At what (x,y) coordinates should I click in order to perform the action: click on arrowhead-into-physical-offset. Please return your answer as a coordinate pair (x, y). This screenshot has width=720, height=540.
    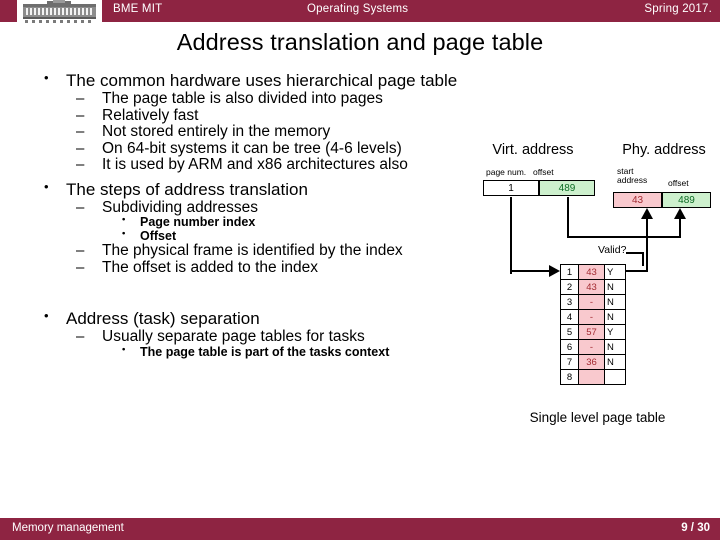
    Looking at the image, I should click on (680, 213).